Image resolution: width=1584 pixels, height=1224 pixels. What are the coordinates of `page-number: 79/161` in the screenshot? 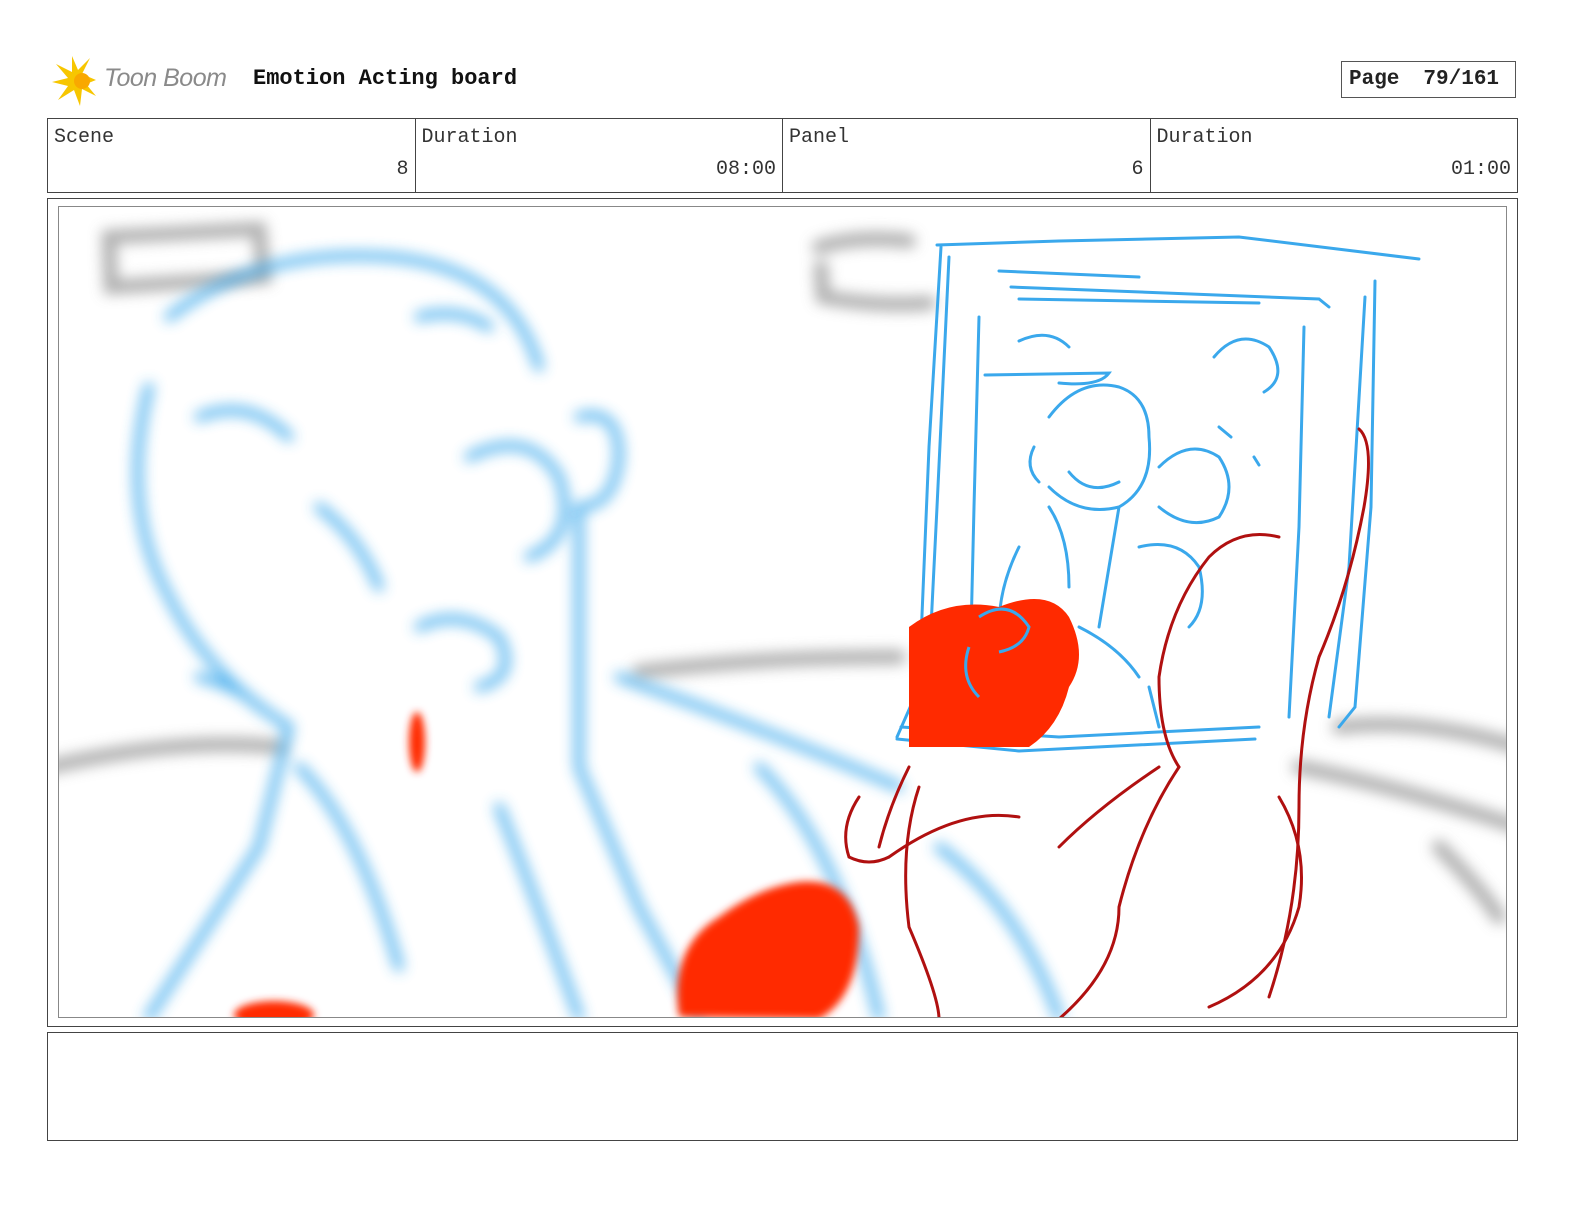 It's located at (1461, 79).